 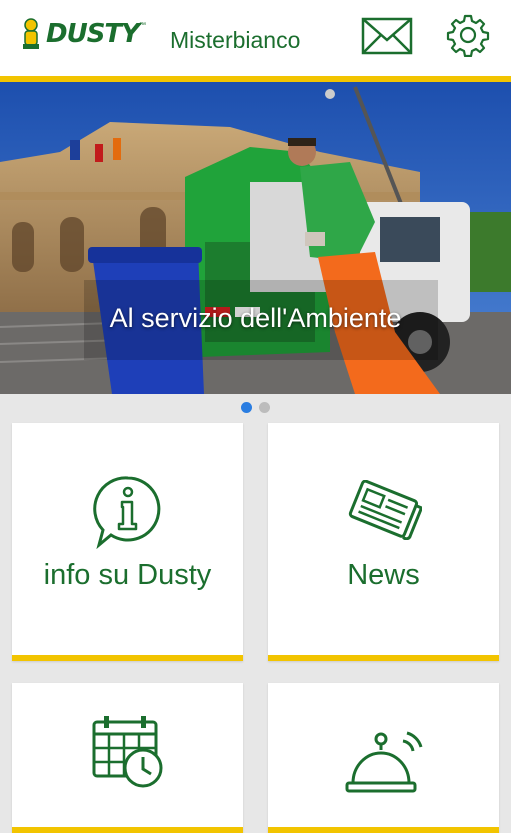 What do you see at coordinates (127, 512) in the screenshot?
I see `info-icon` at bounding box center [127, 512].